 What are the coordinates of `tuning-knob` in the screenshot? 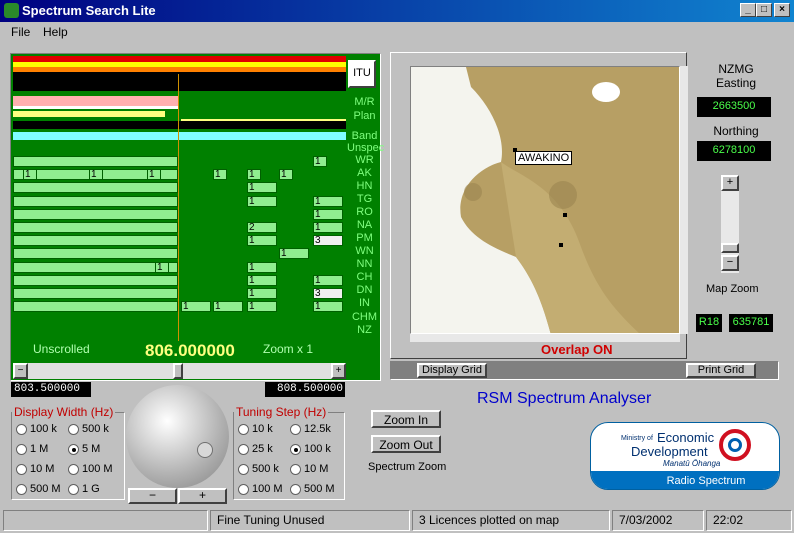 It's located at (177, 436).